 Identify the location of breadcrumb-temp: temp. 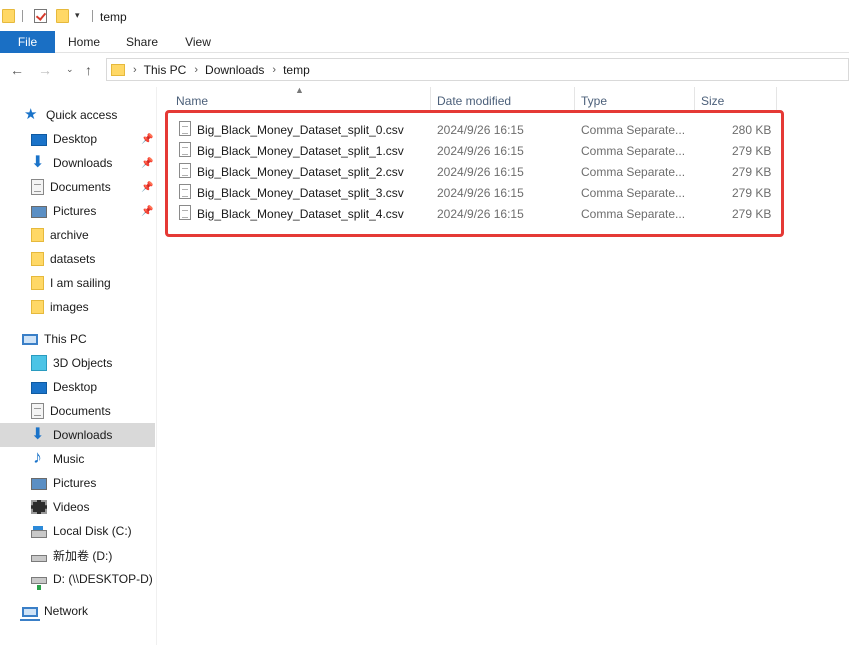
(296, 70).